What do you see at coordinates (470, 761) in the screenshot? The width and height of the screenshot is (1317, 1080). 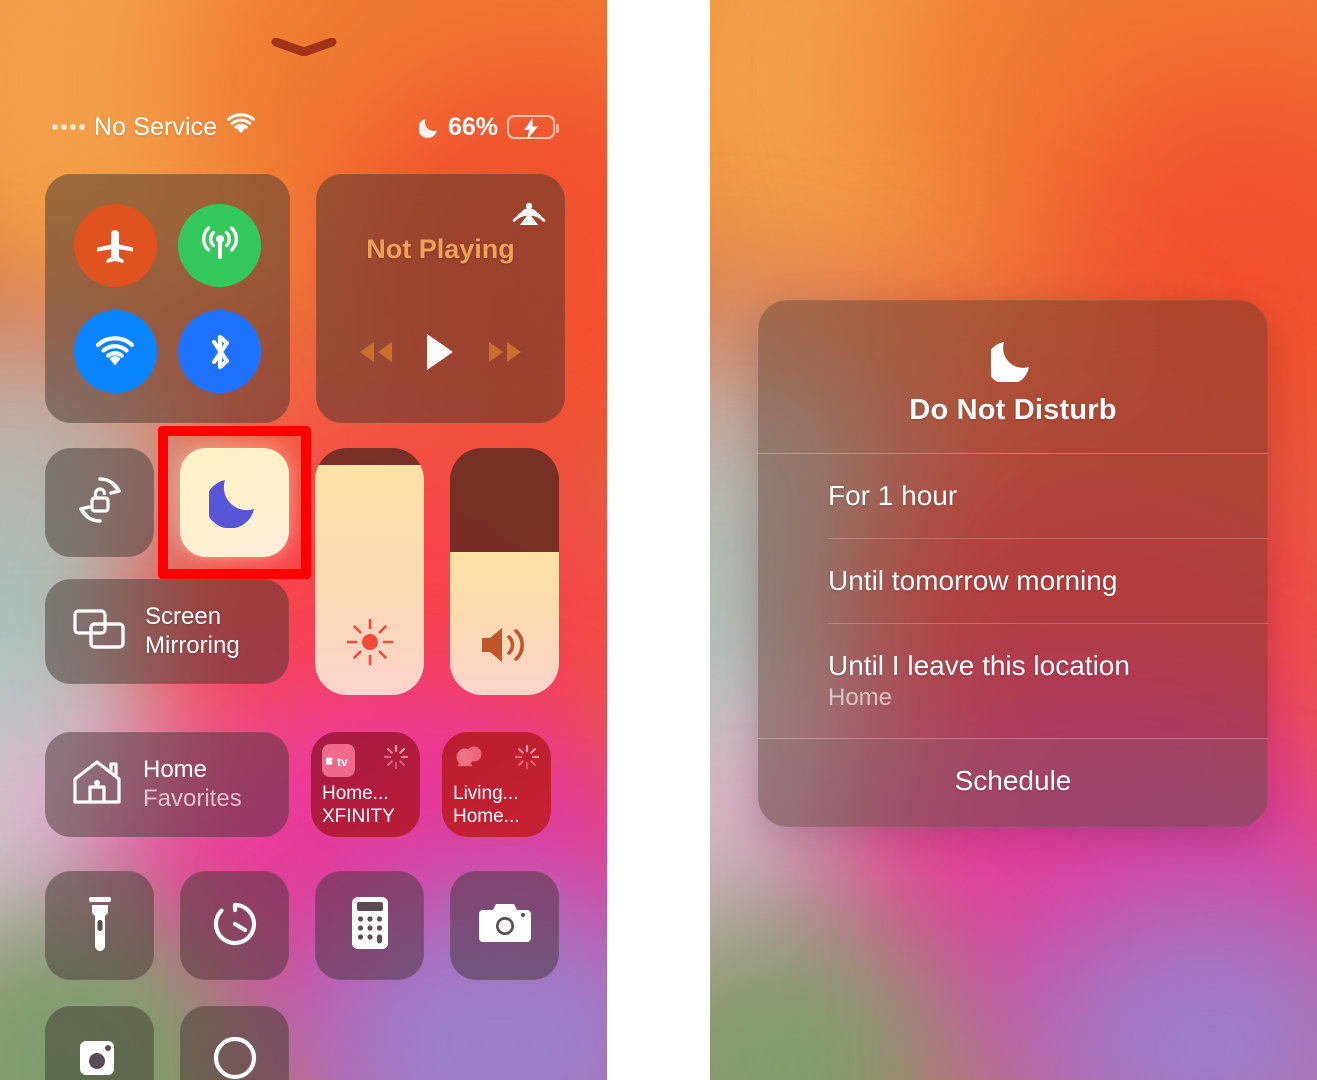 I see `lights-bulbs-icon` at bounding box center [470, 761].